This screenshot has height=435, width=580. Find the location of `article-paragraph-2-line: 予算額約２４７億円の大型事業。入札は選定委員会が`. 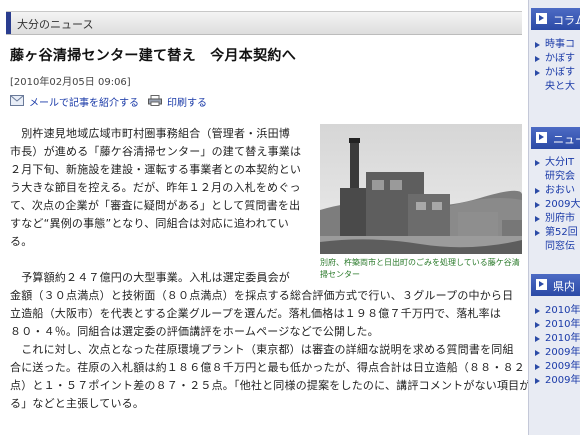

article-paragraph-2-line: 予算額約２４７億円の大型事業。入札は選定委員会が is located at coordinates (150, 277).